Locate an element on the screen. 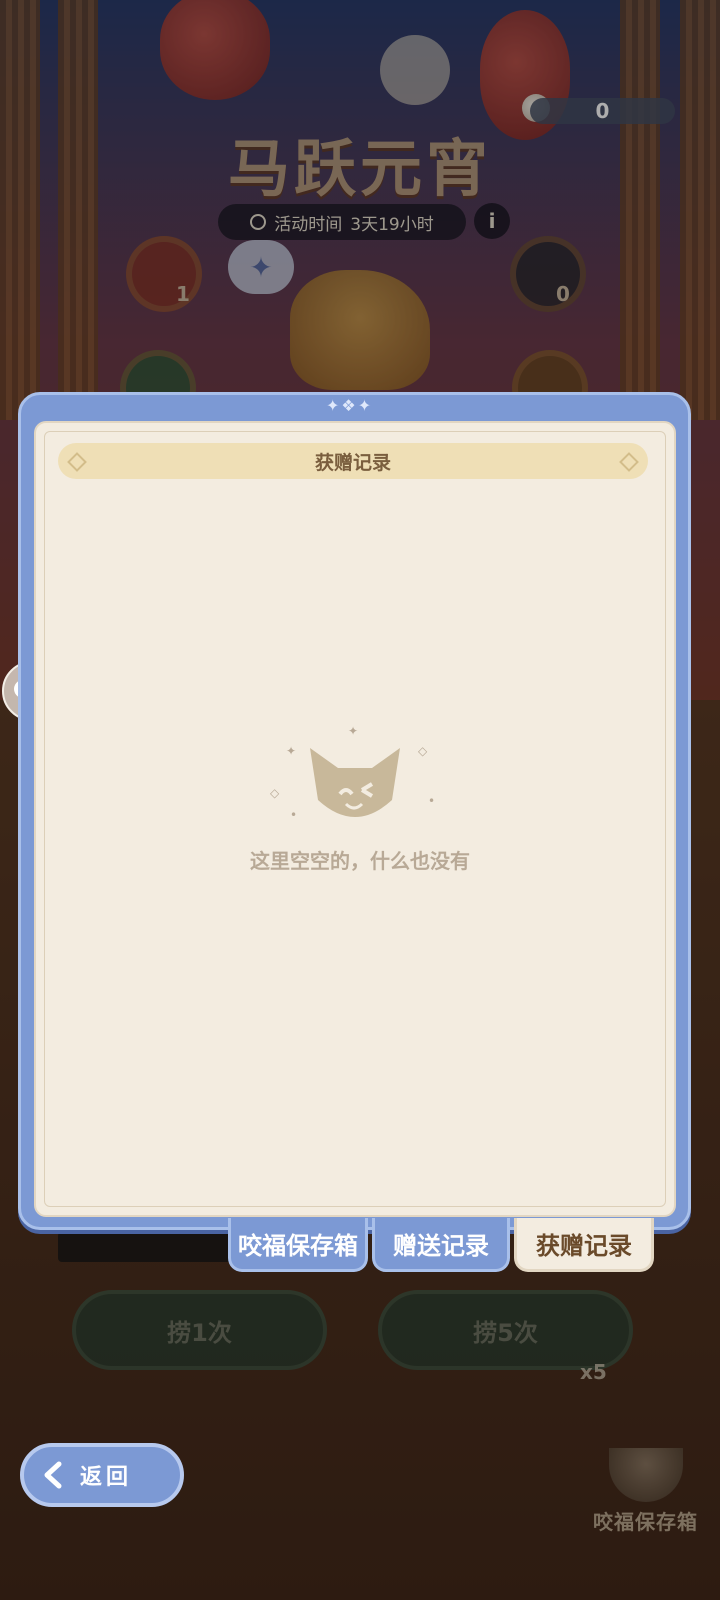  back-label: 返回 is located at coordinates (106, 1477).